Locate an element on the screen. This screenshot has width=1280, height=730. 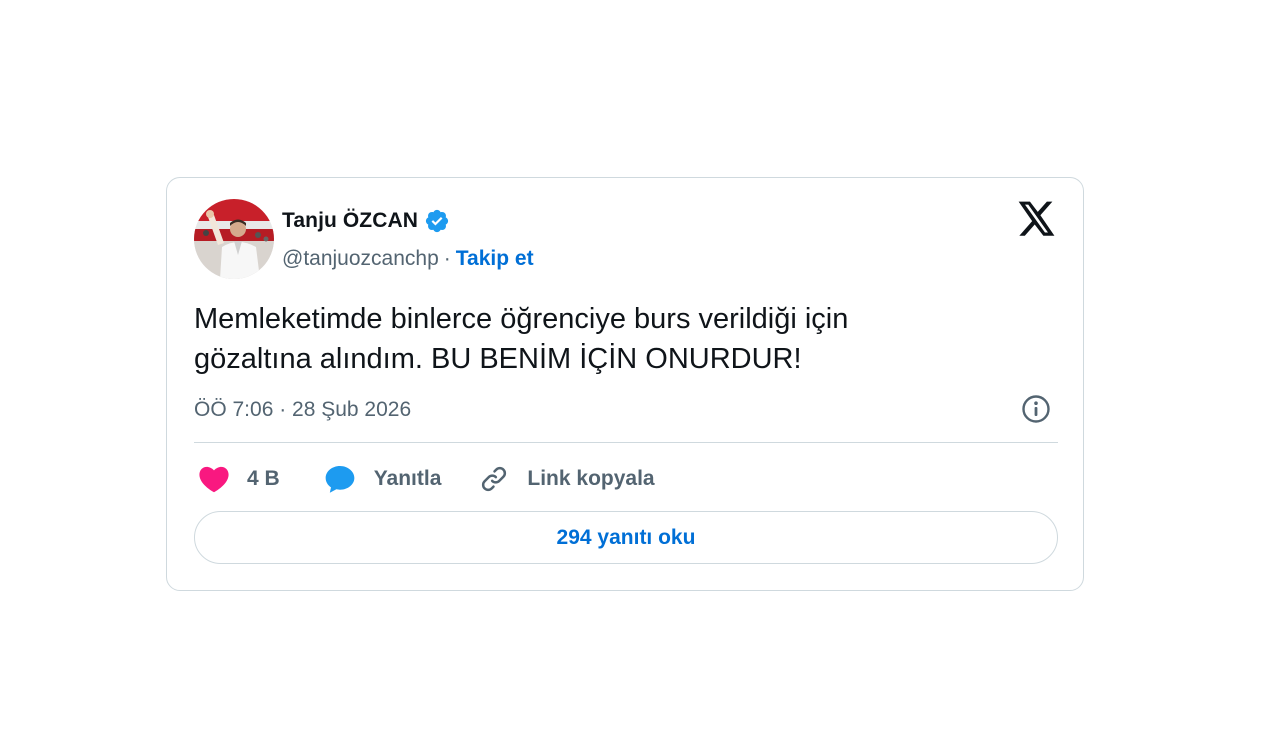
info-icon is located at coordinates (1036, 409).